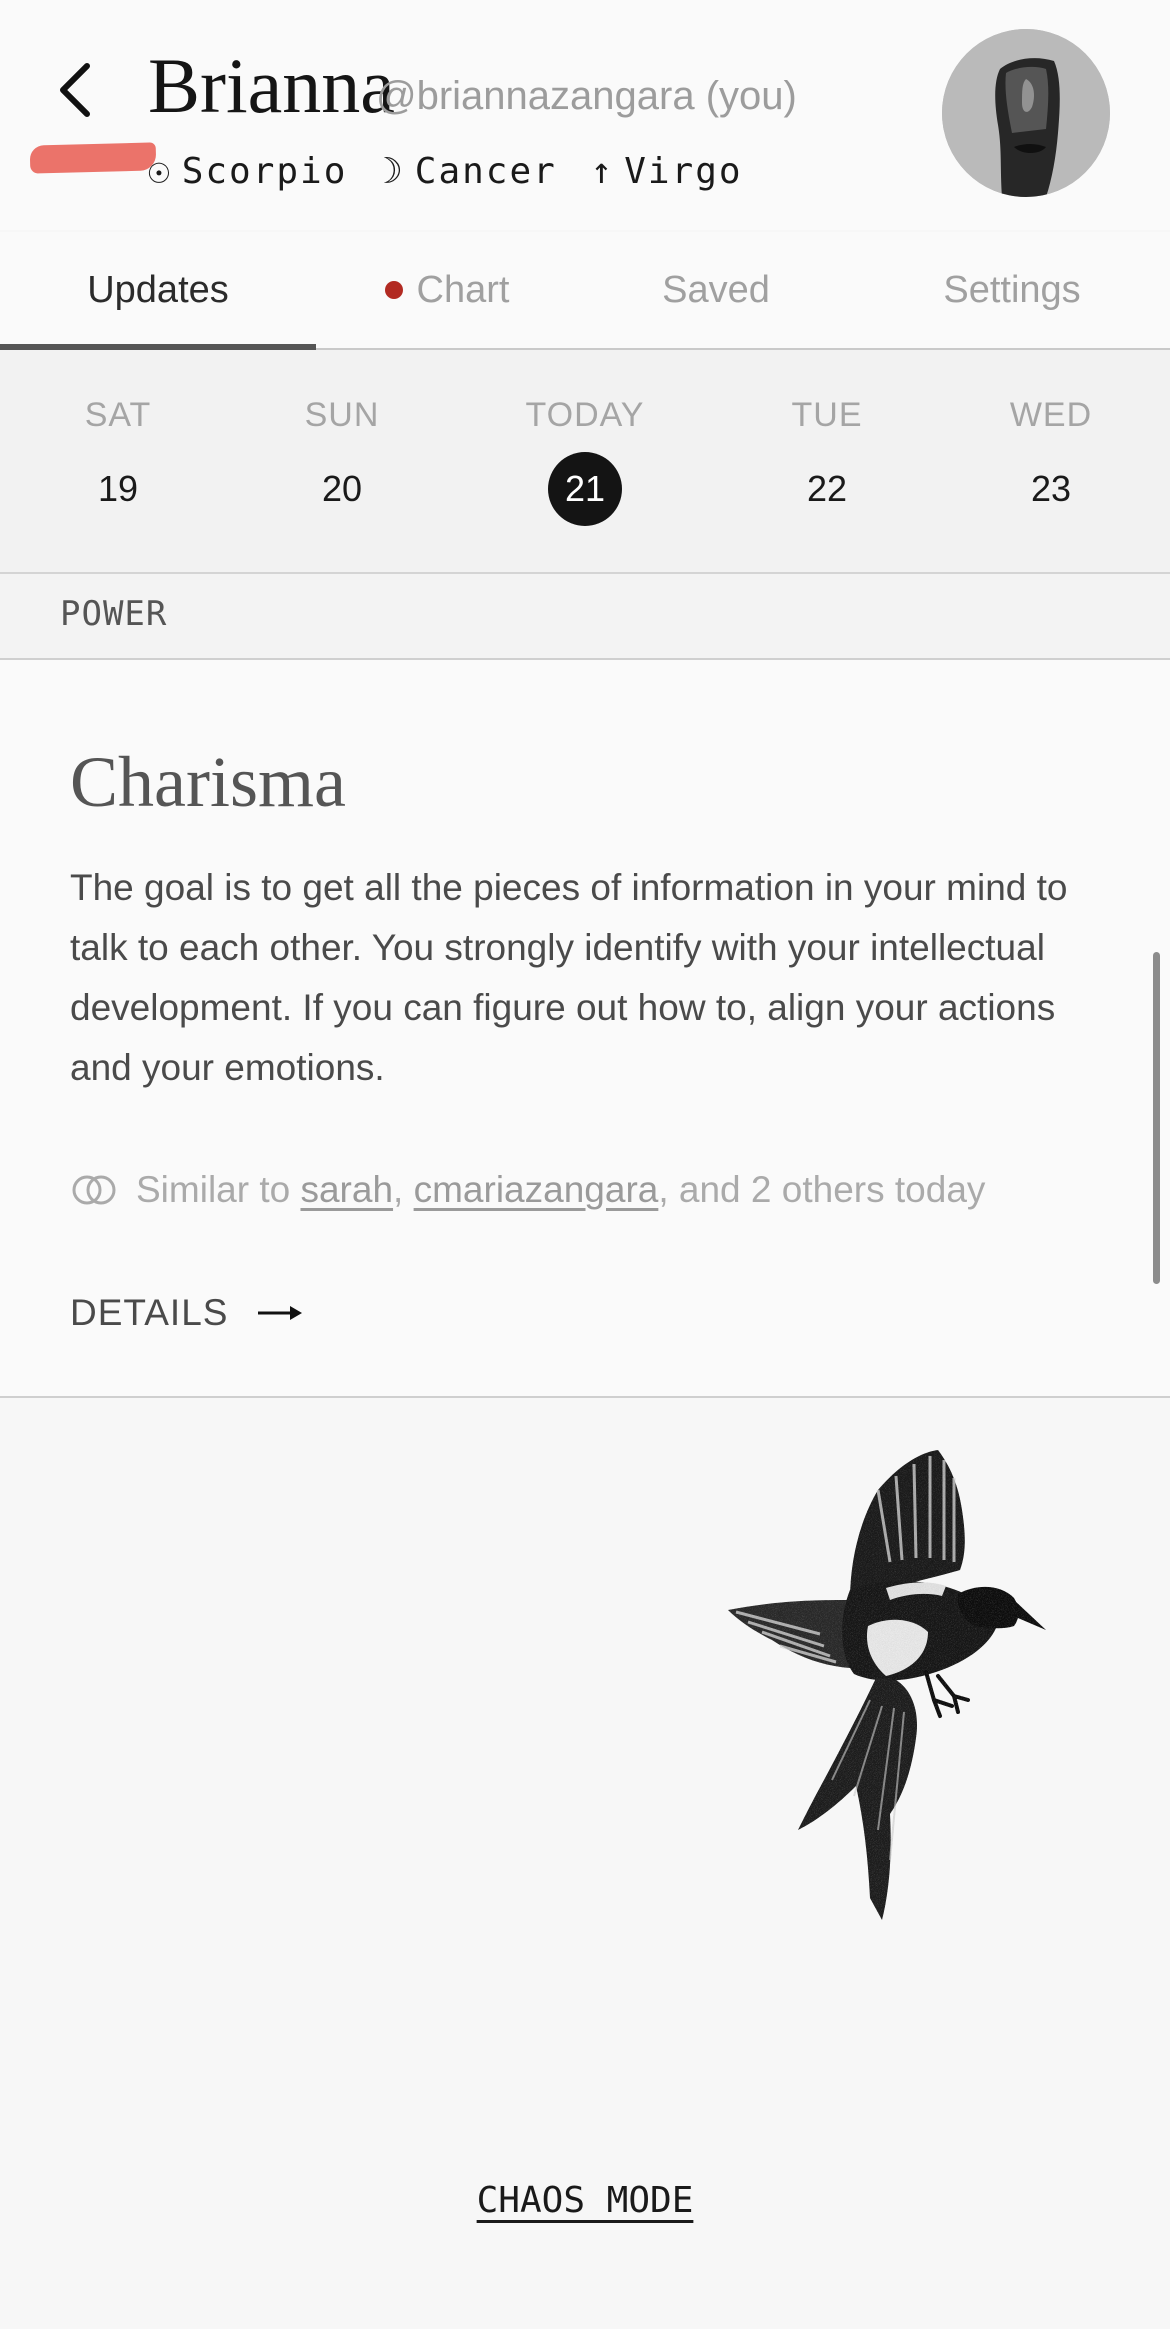 The image size is (1170, 2329). I want to click on chevron-left-icon, so click(75, 90).